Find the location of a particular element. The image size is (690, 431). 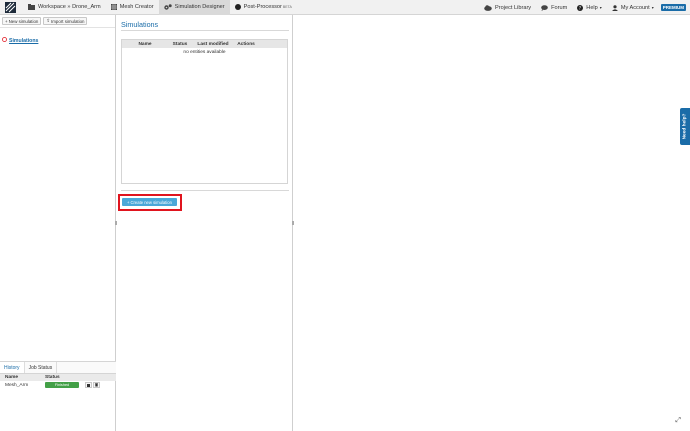

delete-button is located at coordinates (96, 385).